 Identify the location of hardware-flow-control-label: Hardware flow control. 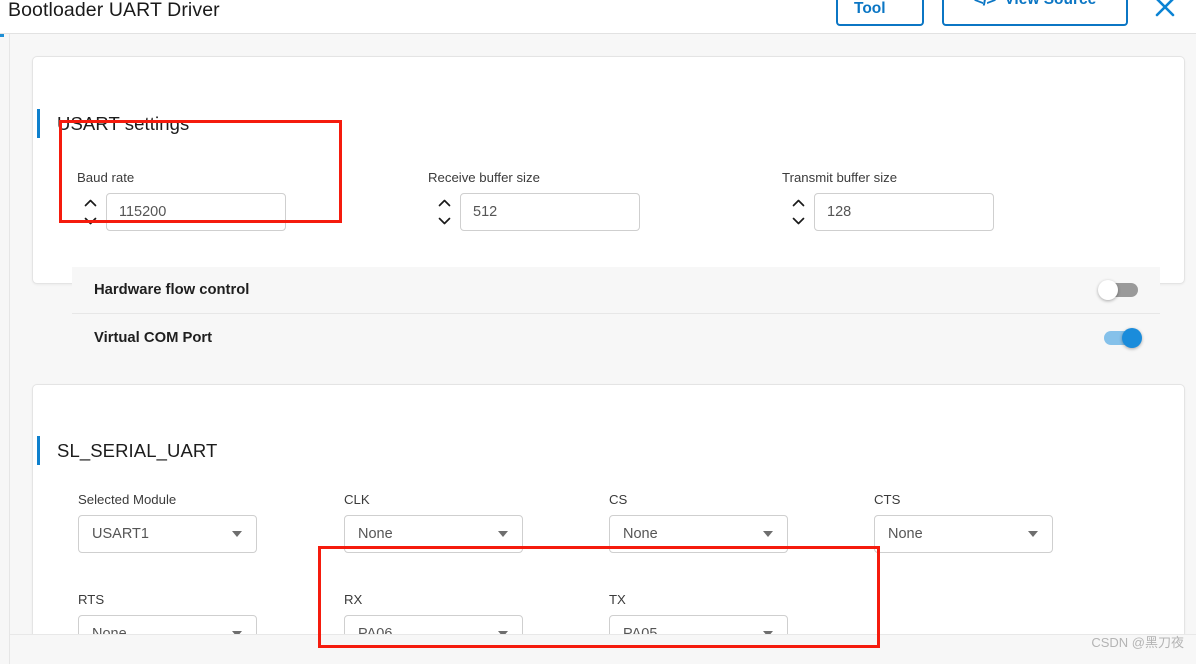
(172, 290).